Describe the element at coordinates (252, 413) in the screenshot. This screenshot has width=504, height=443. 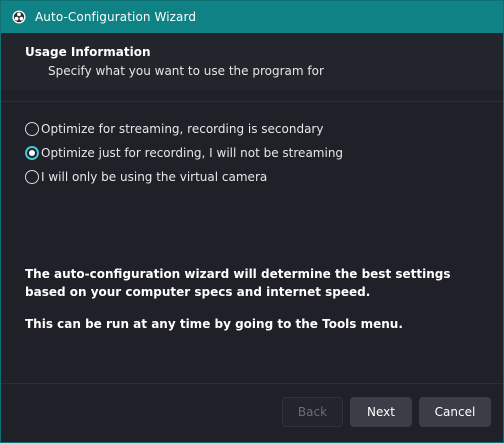
I see `wizard-footer: Back Next Cancel` at that location.